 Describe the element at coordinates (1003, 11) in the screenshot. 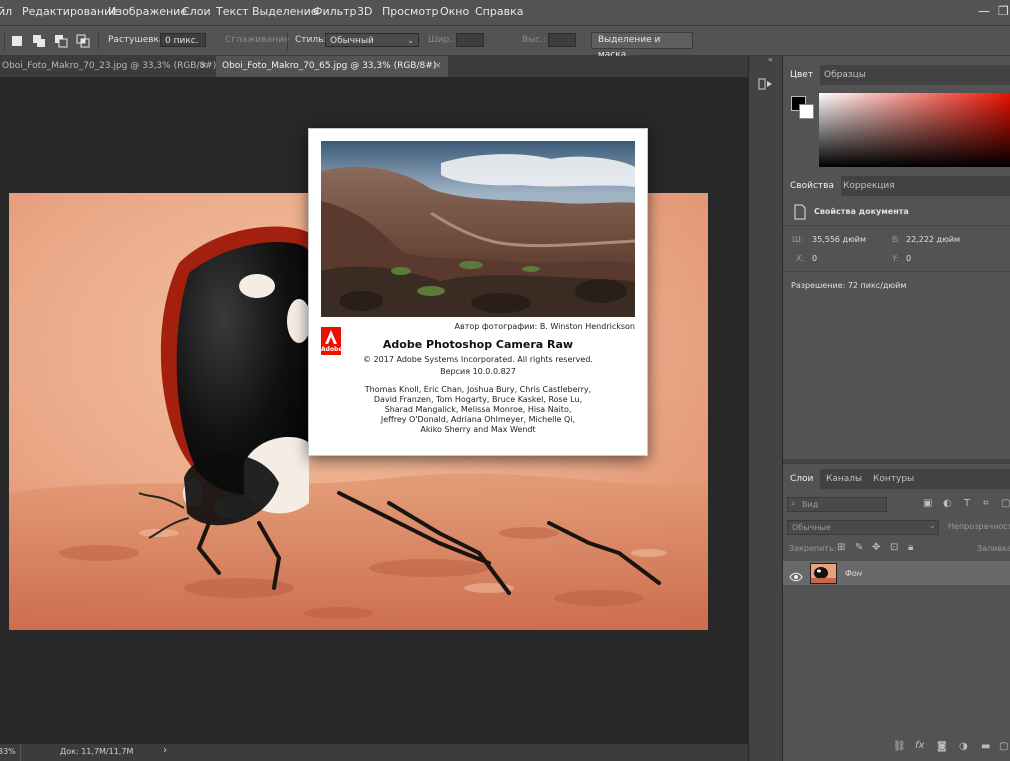

I see `restore-icon: ❐` at that location.